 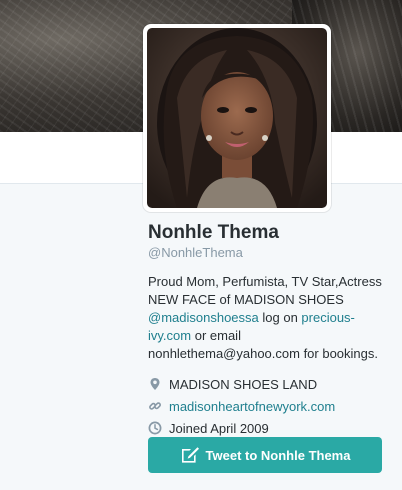 I want to click on profile-joined: Joined April 2009, so click(x=270, y=428).